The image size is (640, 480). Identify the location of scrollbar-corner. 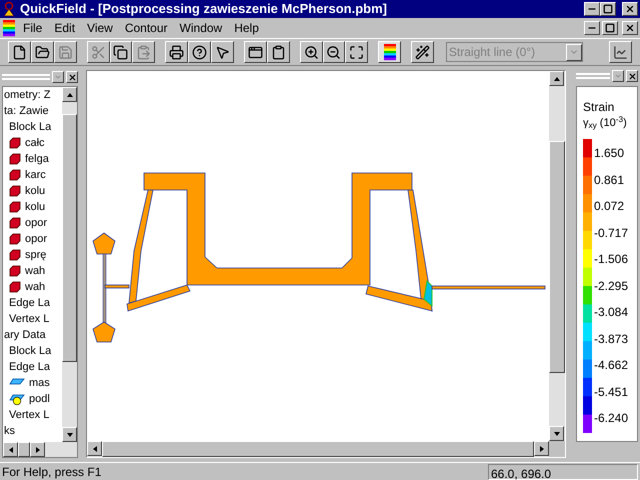
(557, 449).